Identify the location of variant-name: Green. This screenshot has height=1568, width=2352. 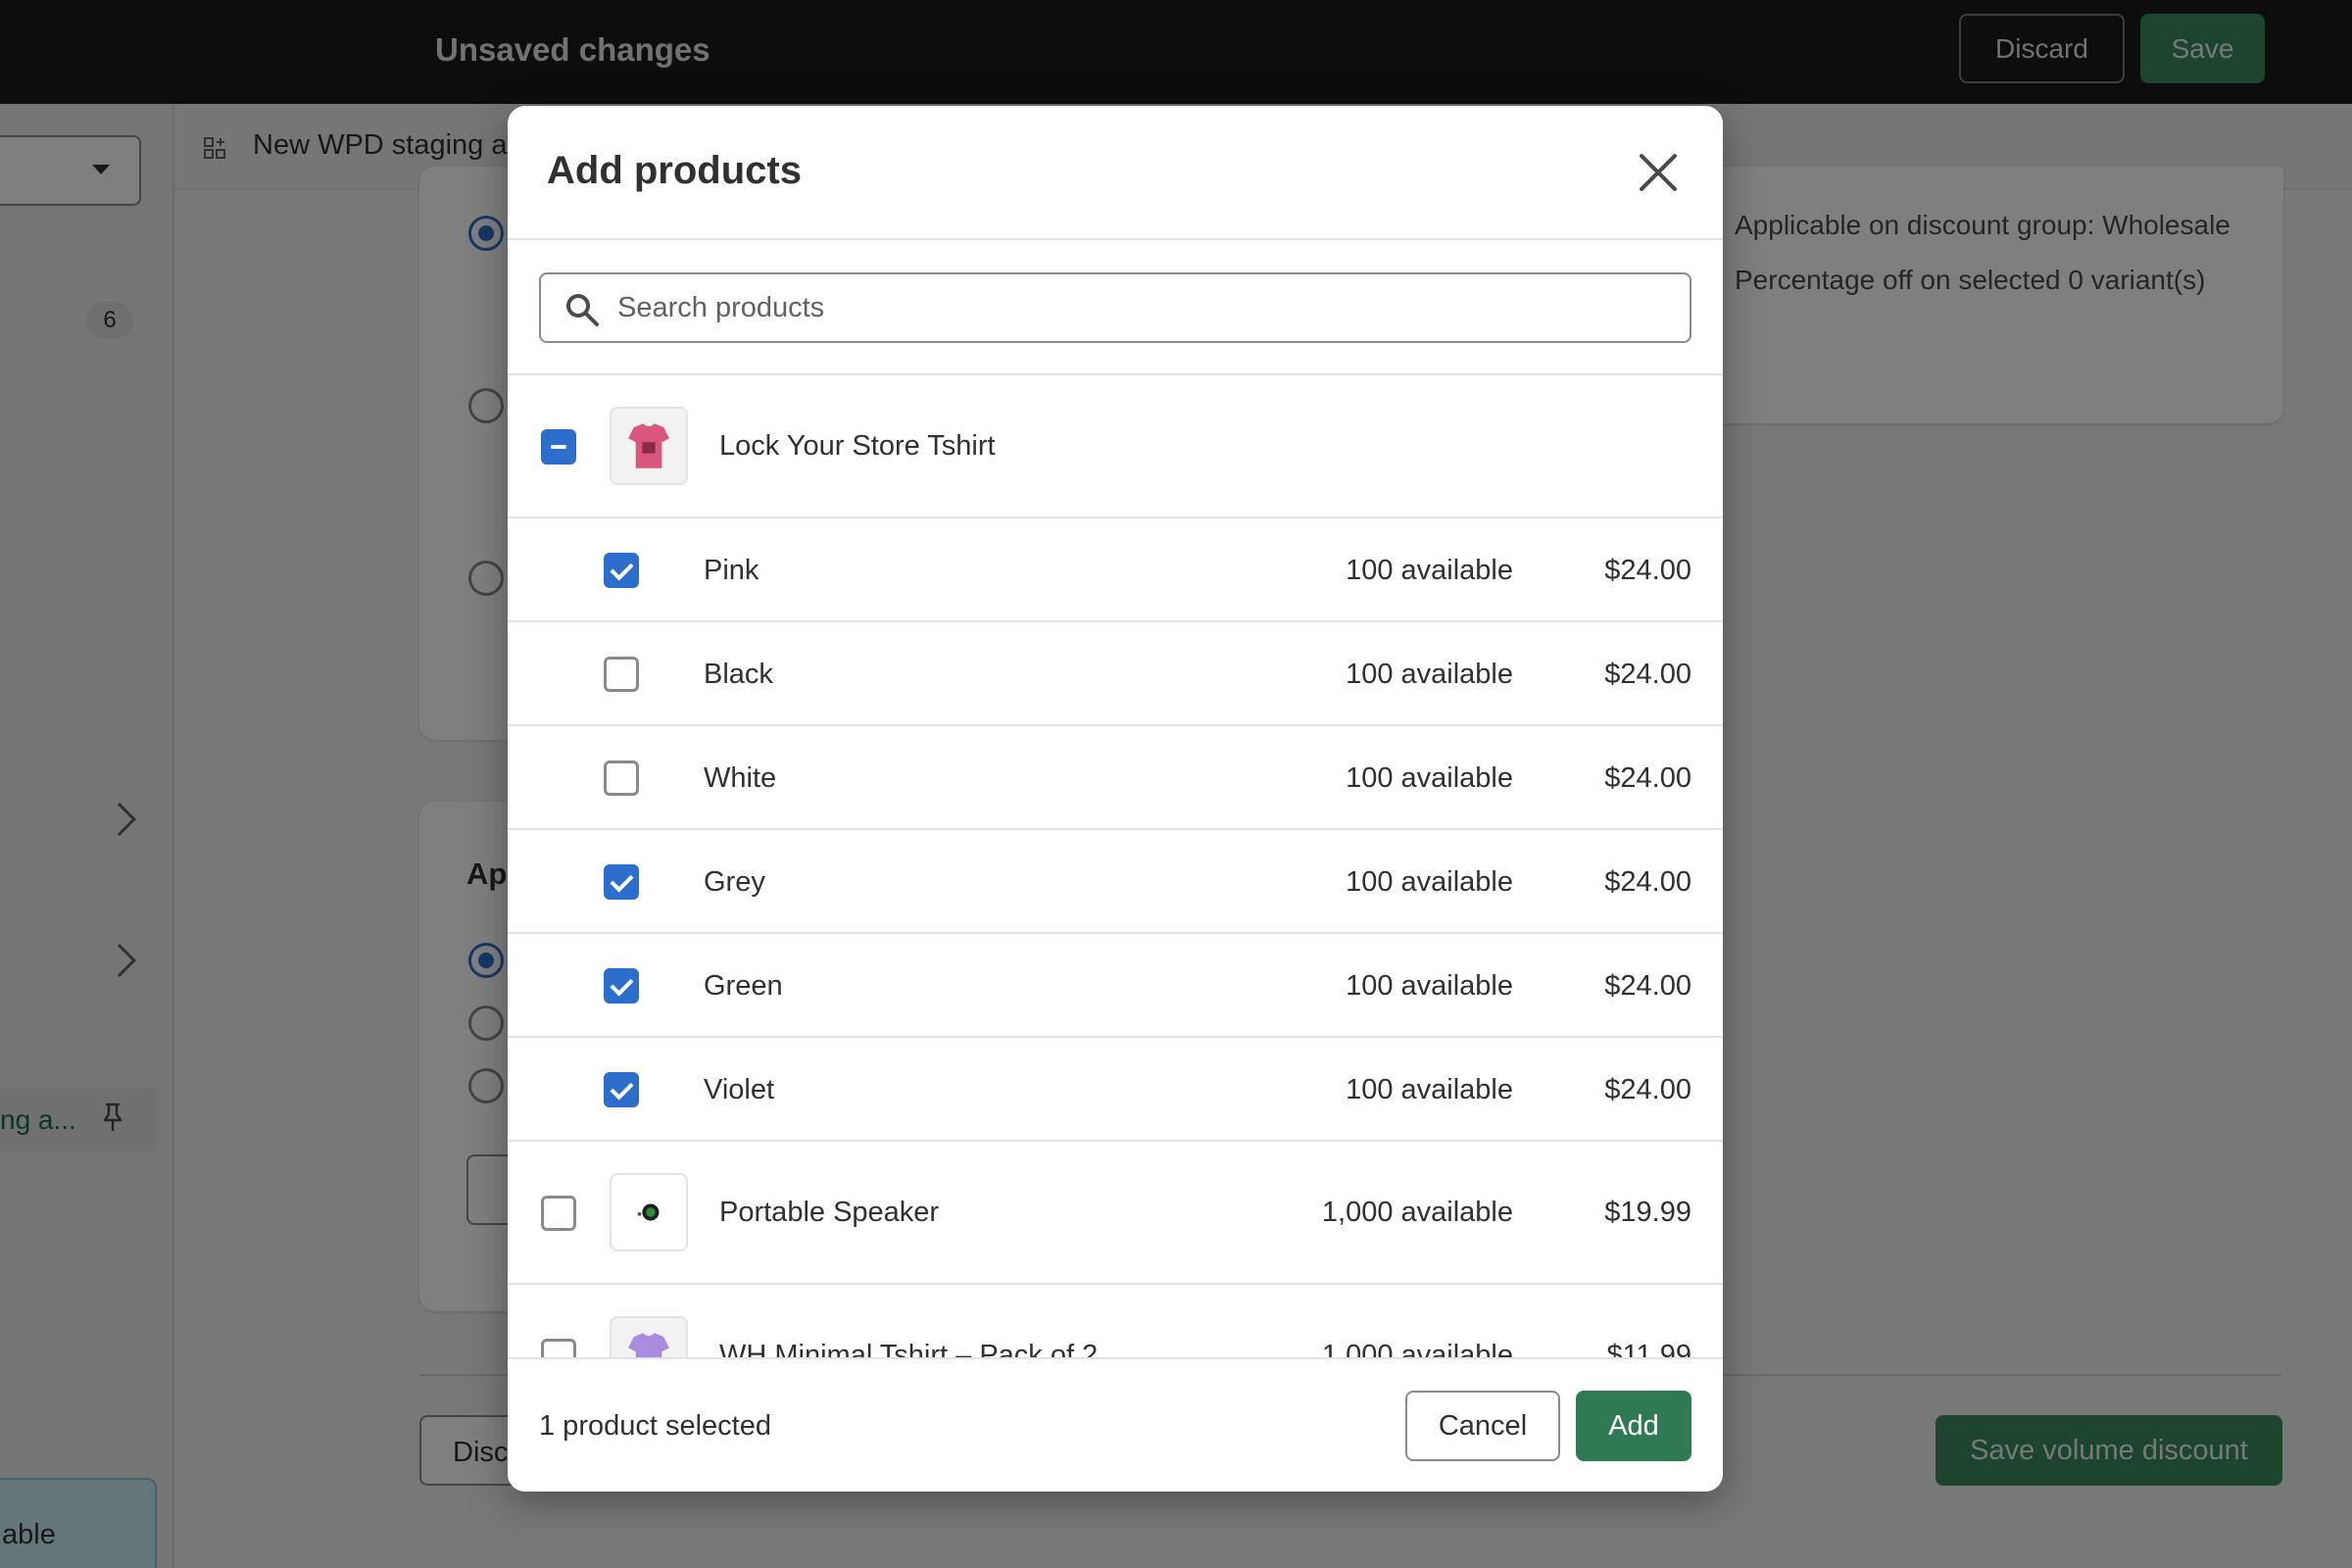
(743, 986).